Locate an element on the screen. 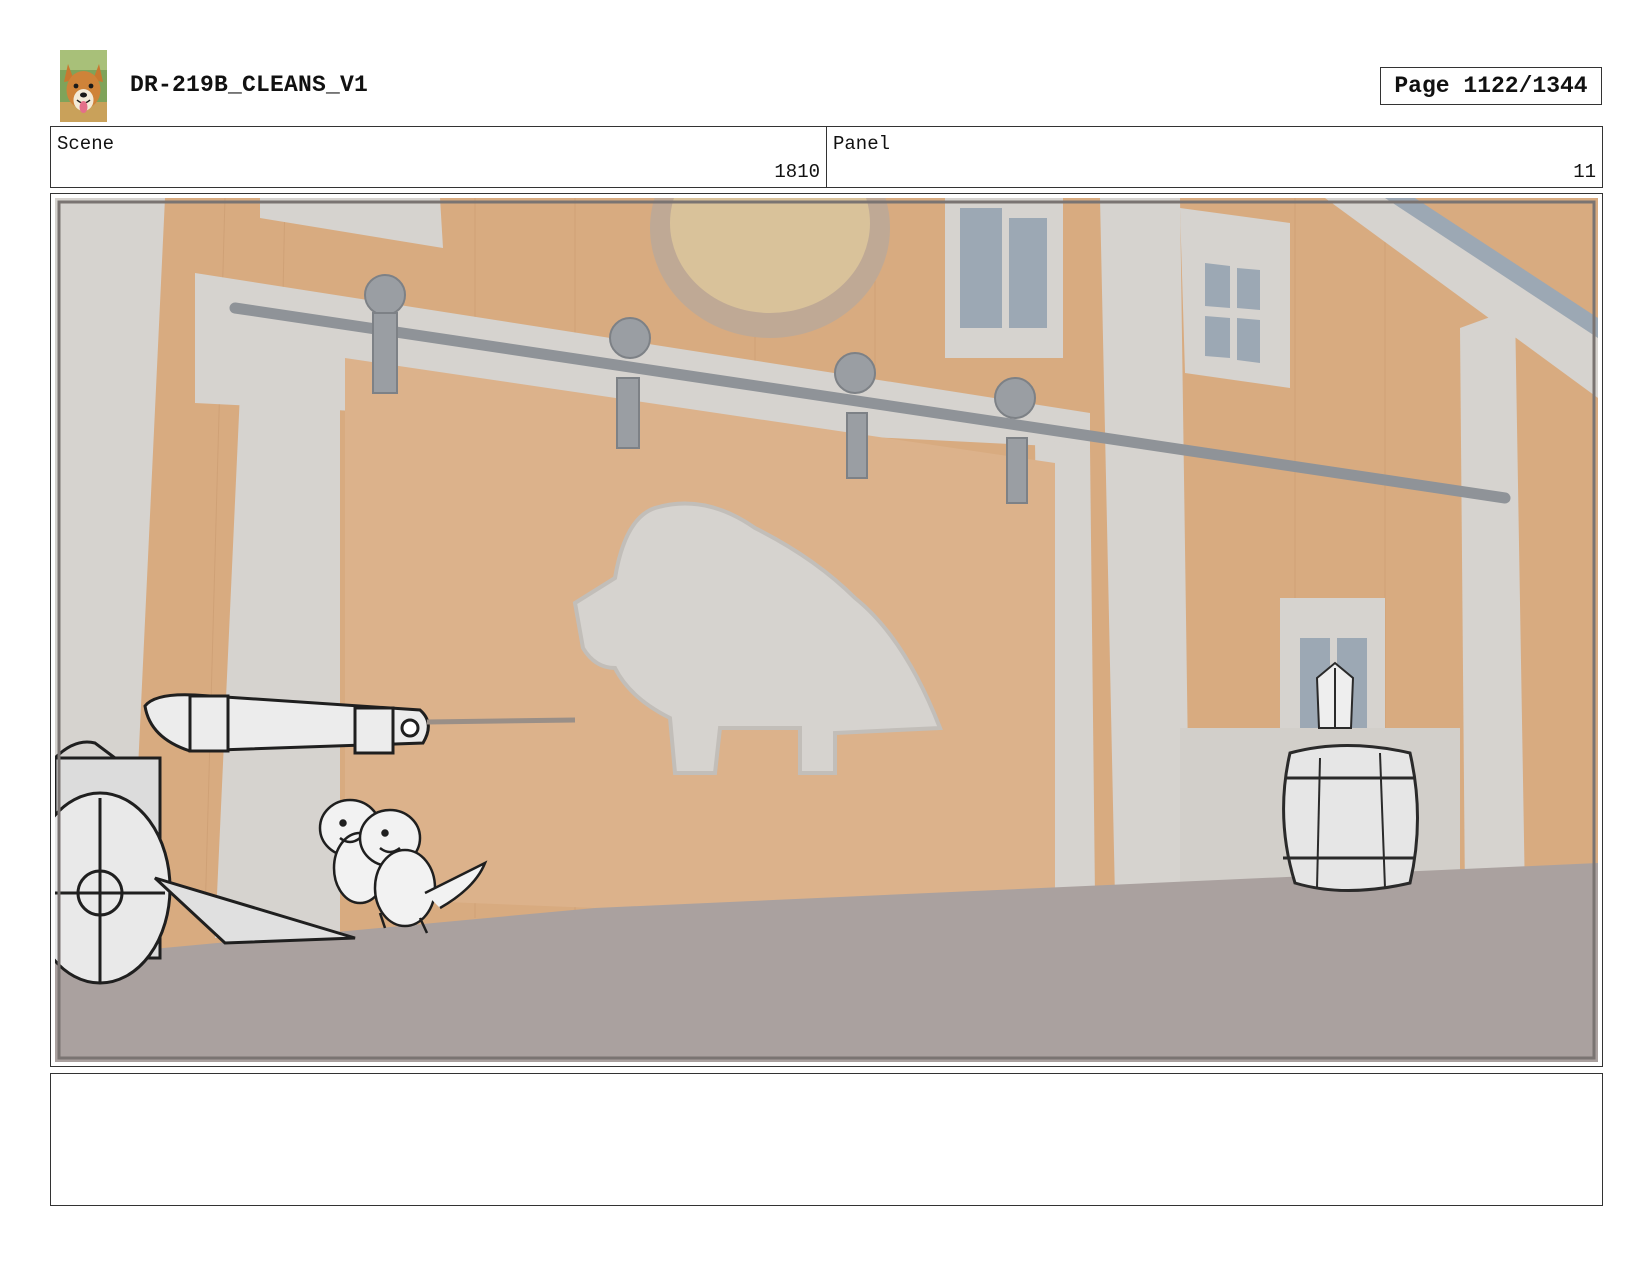  scene-panel-info: Scene 1810 Panel 11 is located at coordinates (826, 157).